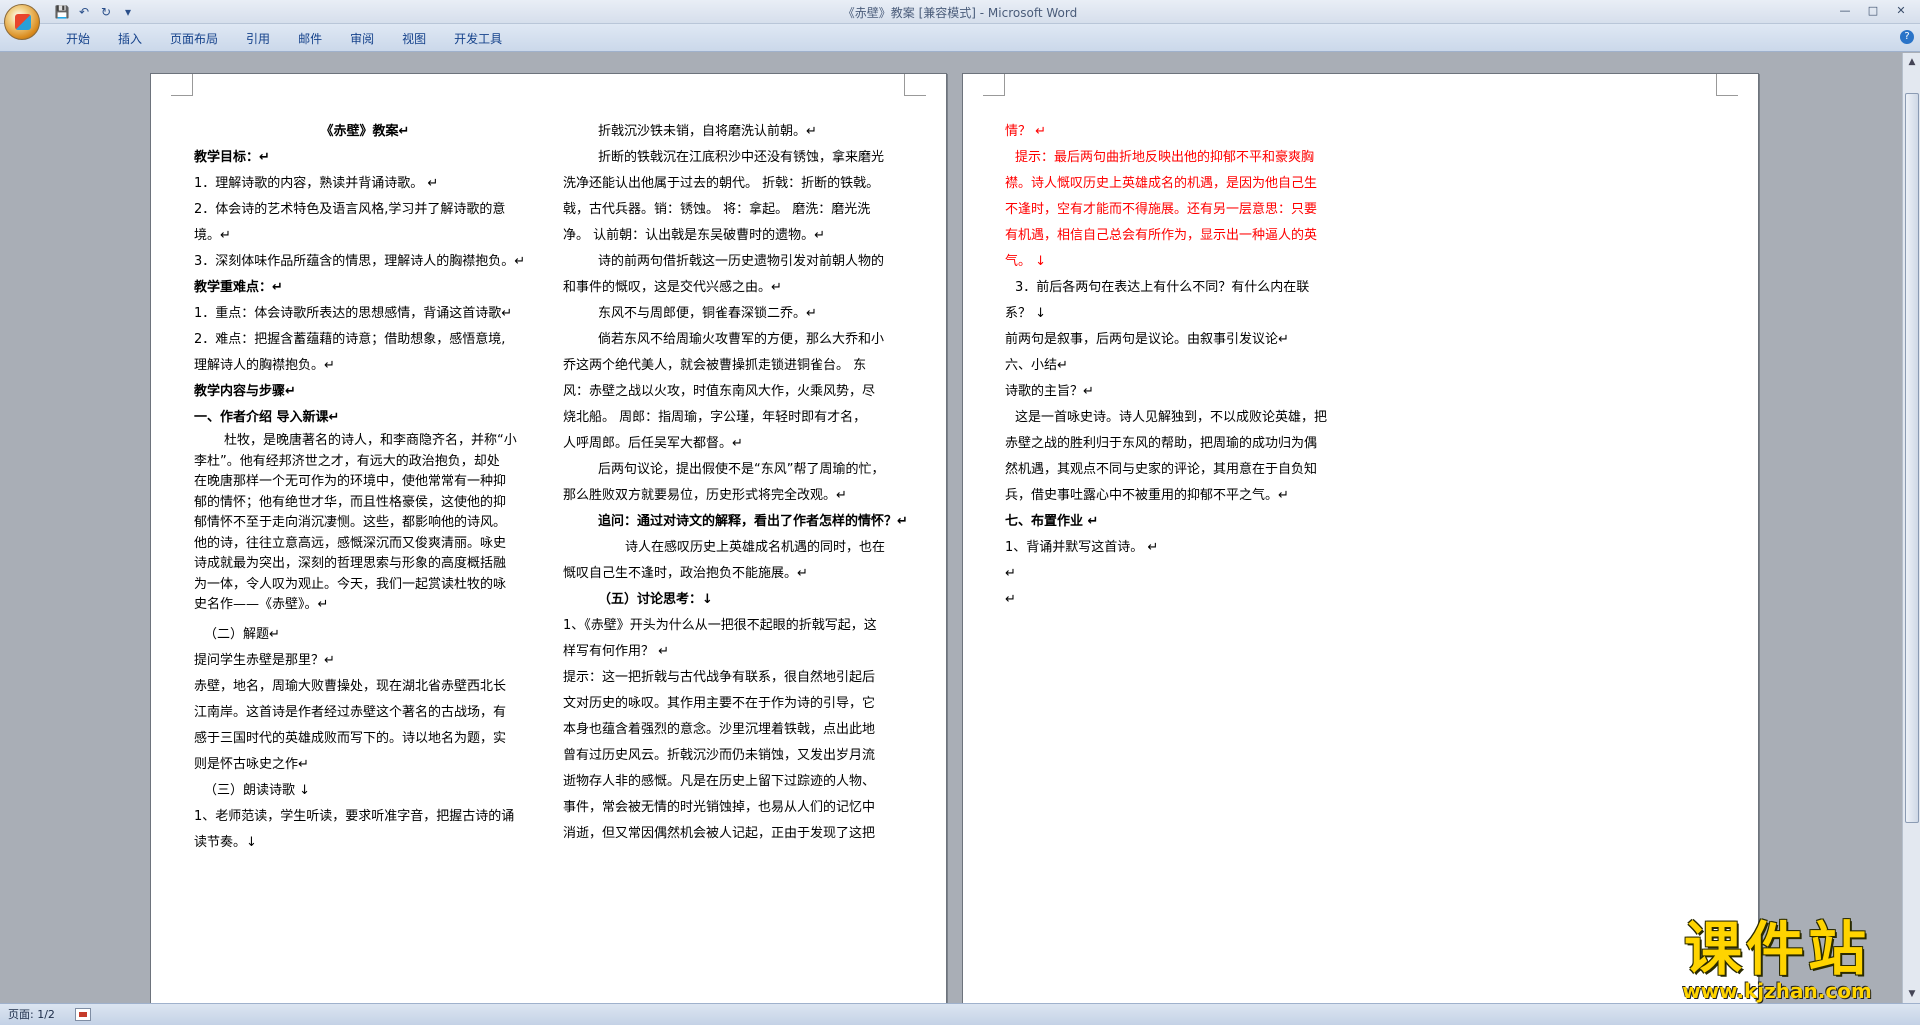 The width and height of the screenshot is (1920, 1025). Describe the element at coordinates (1912, 62) in the screenshot. I see `scroll-up-icon: ▲` at that location.